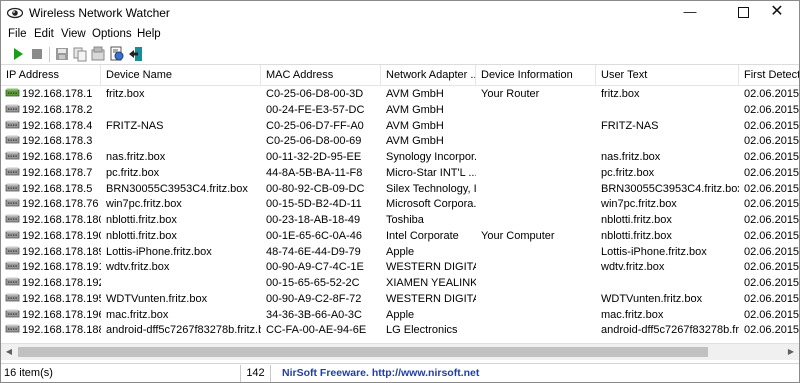 The width and height of the screenshot is (800, 383). I want to click on column-header-device-information: Device Information, so click(536, 75).